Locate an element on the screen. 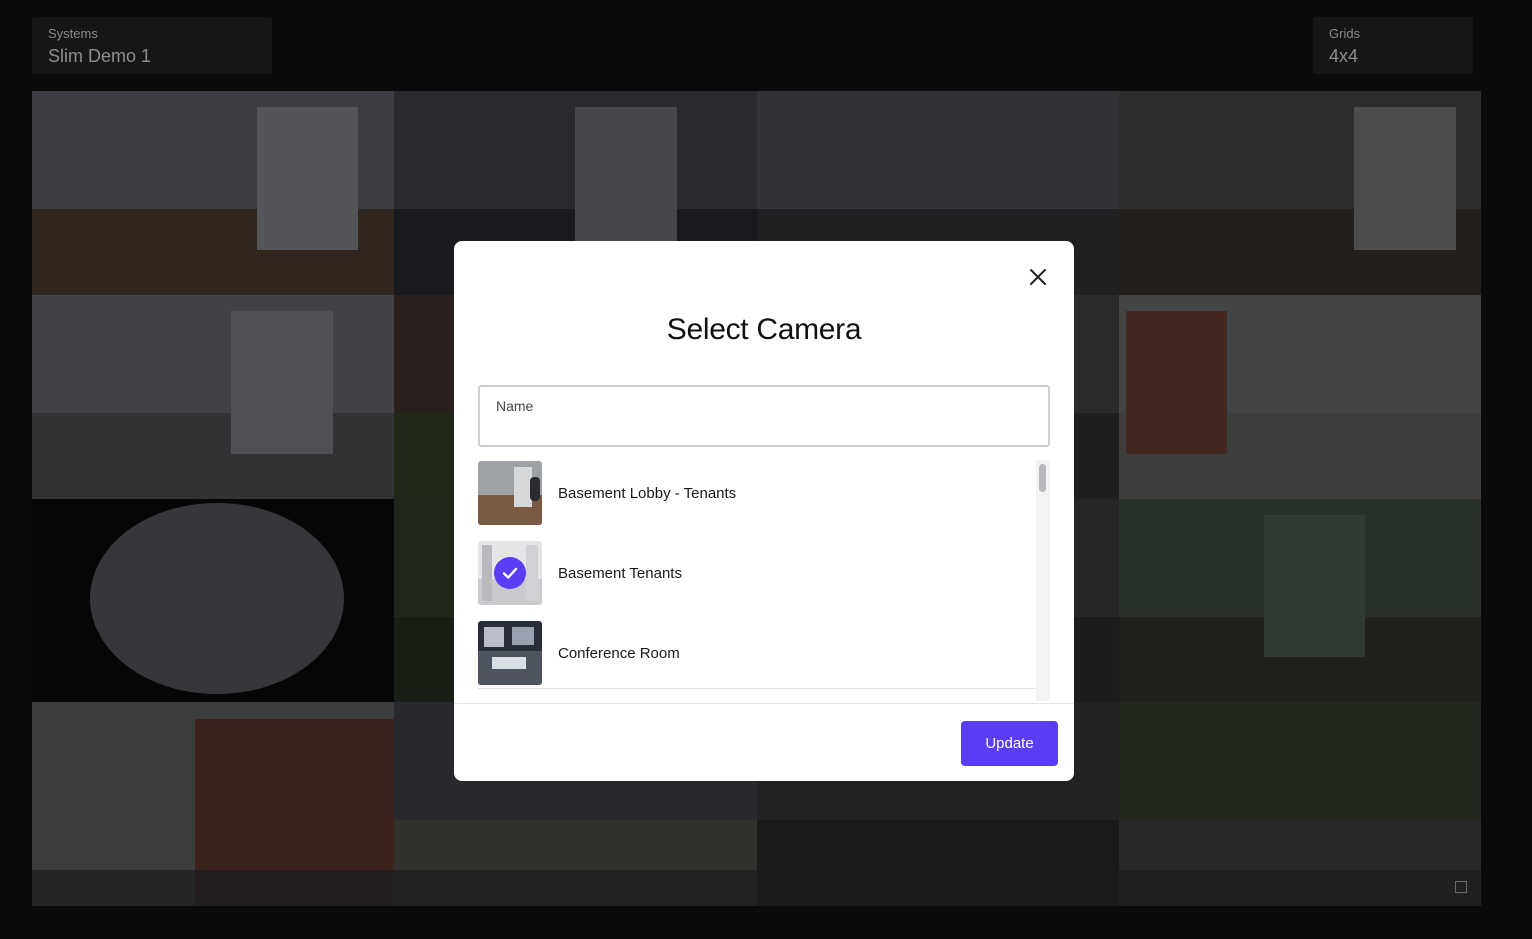 This screenshot has height=939, width=1532. camera-list-item: Basement Tenants is located at coordinates (757, 574).